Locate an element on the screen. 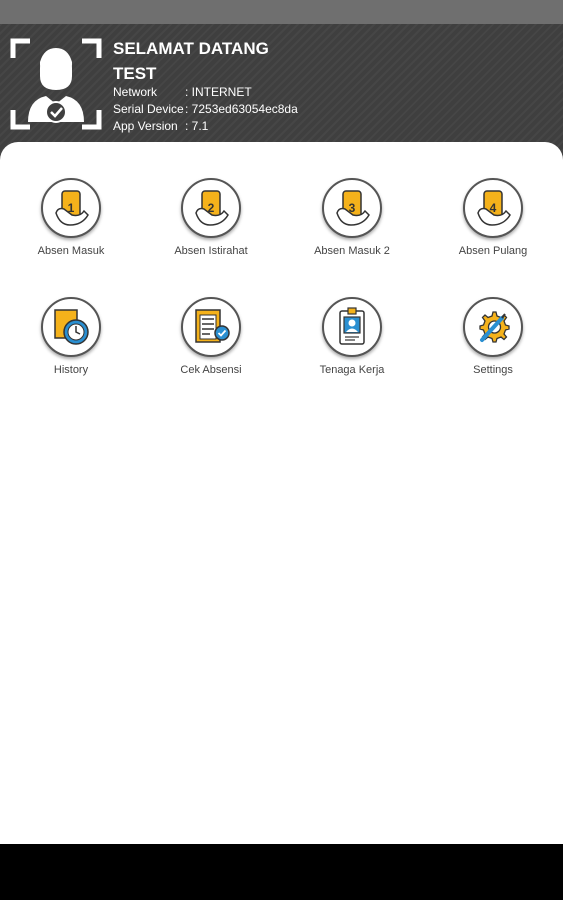  menu-absen-pulang: 4 Absen Pulang is located at coordinates (493, 228).